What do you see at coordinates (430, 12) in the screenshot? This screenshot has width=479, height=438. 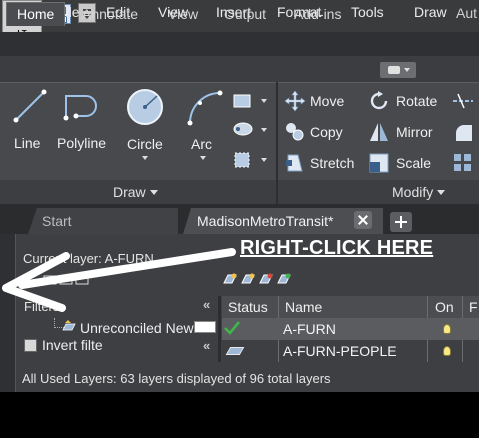 I see `menu-draw: Draw` at bounding box center [430, 12].